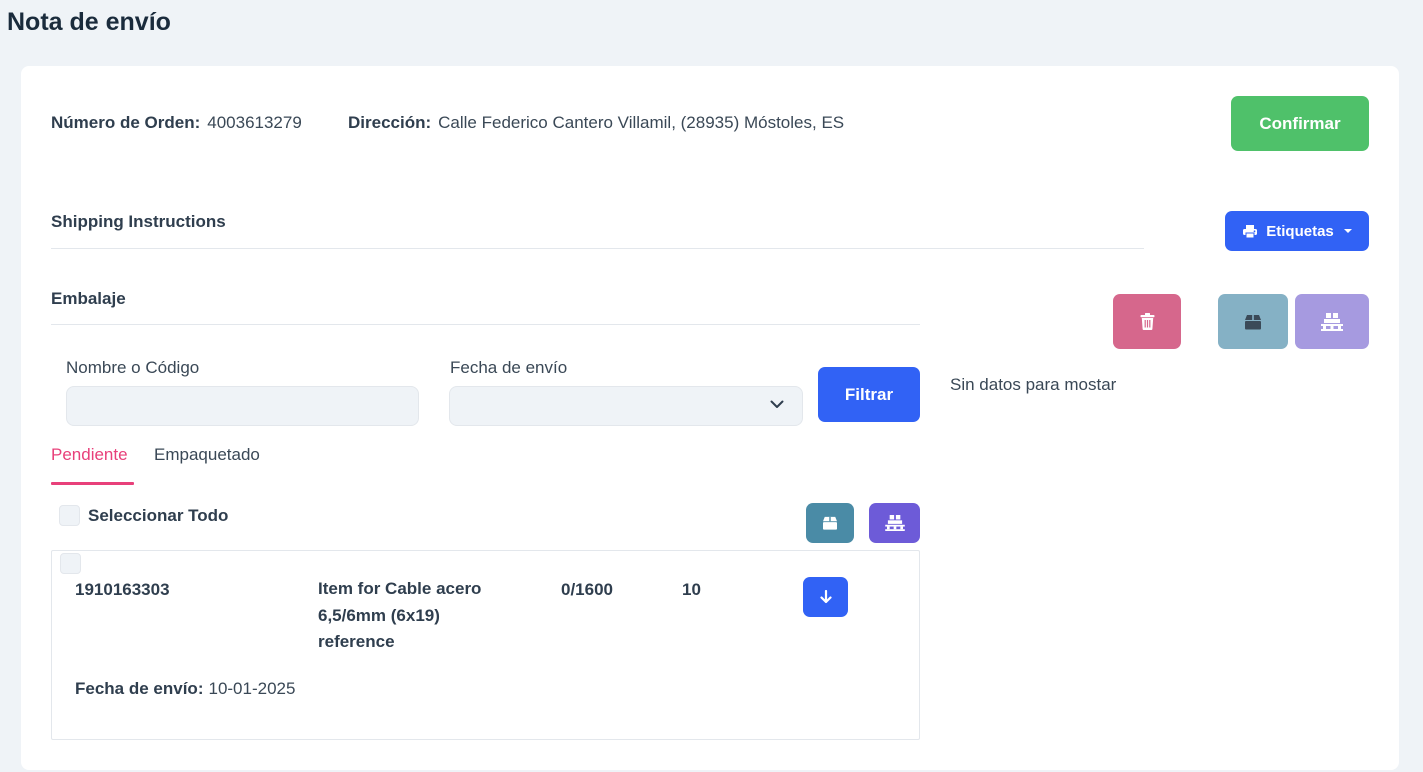 This screenshot has height=772, width=1423. Describe the element at coordinates (207, 455) in the screenshot. I see `tab-empaquetado: Empaquetado` at that location.